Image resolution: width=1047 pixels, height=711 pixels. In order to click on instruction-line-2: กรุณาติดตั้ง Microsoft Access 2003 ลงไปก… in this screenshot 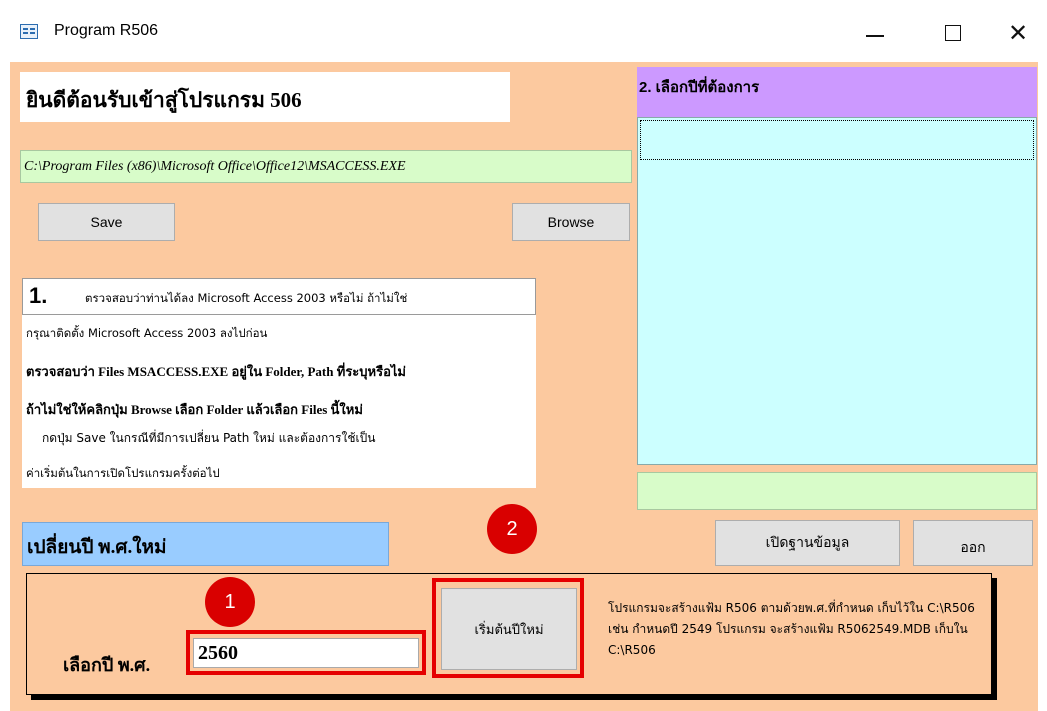, I will do `click(147, 333)`.